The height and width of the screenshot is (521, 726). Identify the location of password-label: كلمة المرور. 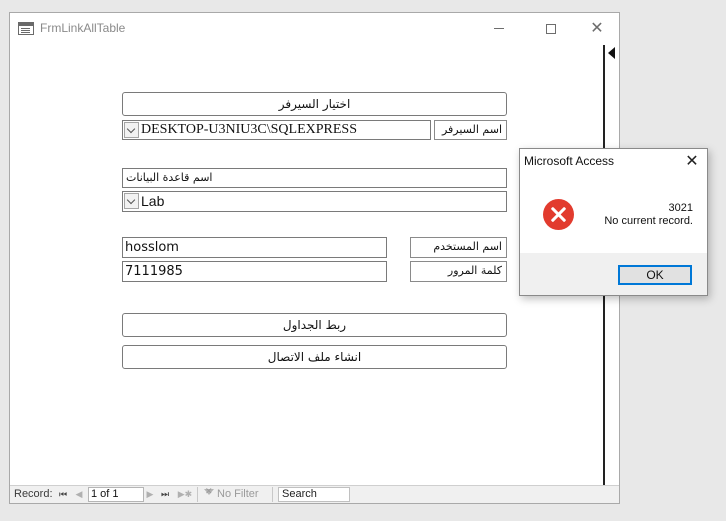
(458, 271).